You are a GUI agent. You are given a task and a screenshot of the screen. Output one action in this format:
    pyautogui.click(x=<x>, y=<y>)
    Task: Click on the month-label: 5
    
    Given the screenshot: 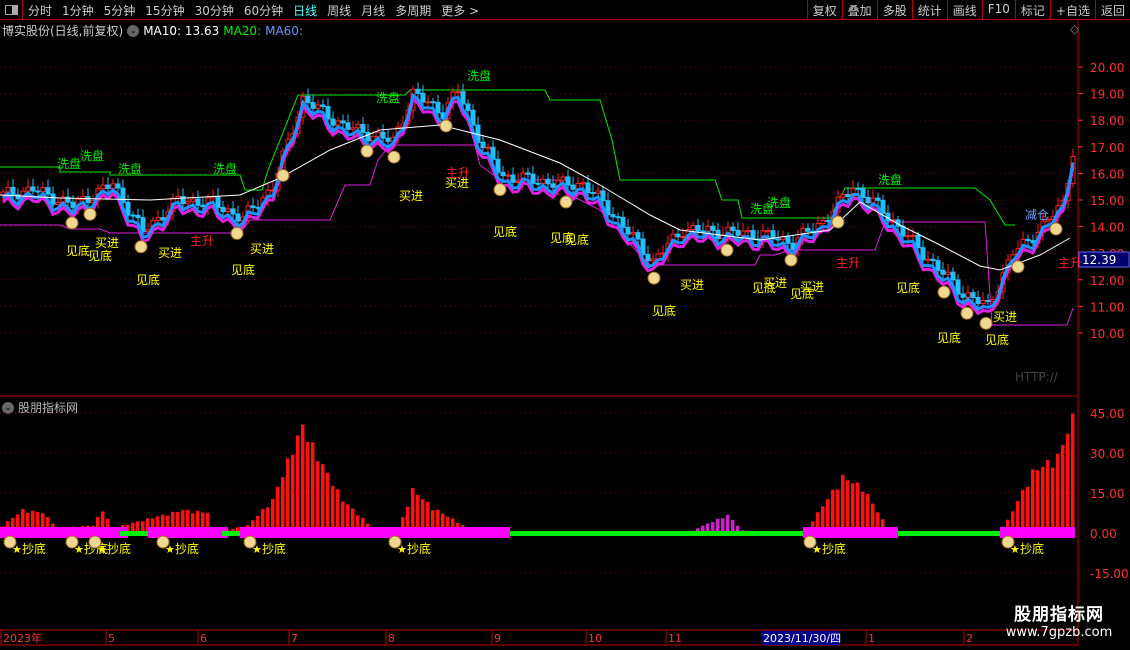 What is the action you would take?
    pyautogui.click(x=111, y=638)
    